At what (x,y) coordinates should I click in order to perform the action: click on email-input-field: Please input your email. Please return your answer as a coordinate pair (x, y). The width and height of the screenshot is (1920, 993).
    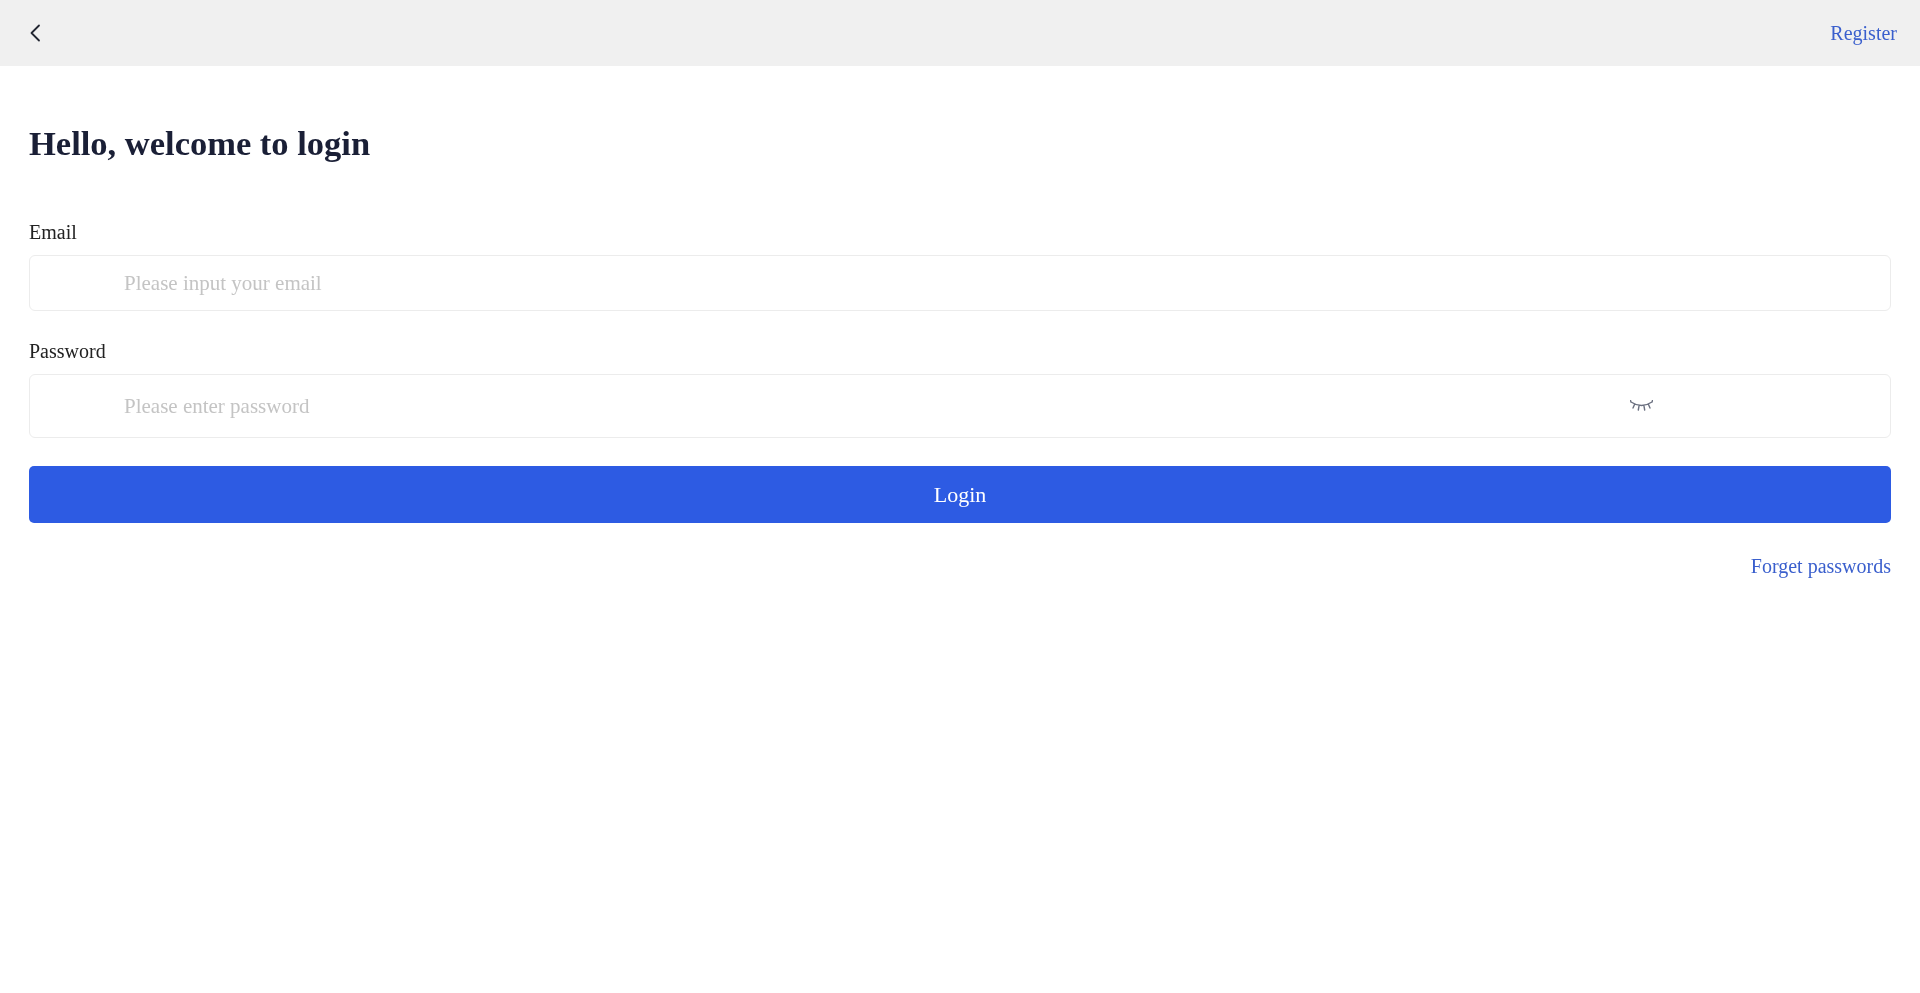
    Looking at the image, I should click on (960, 283).